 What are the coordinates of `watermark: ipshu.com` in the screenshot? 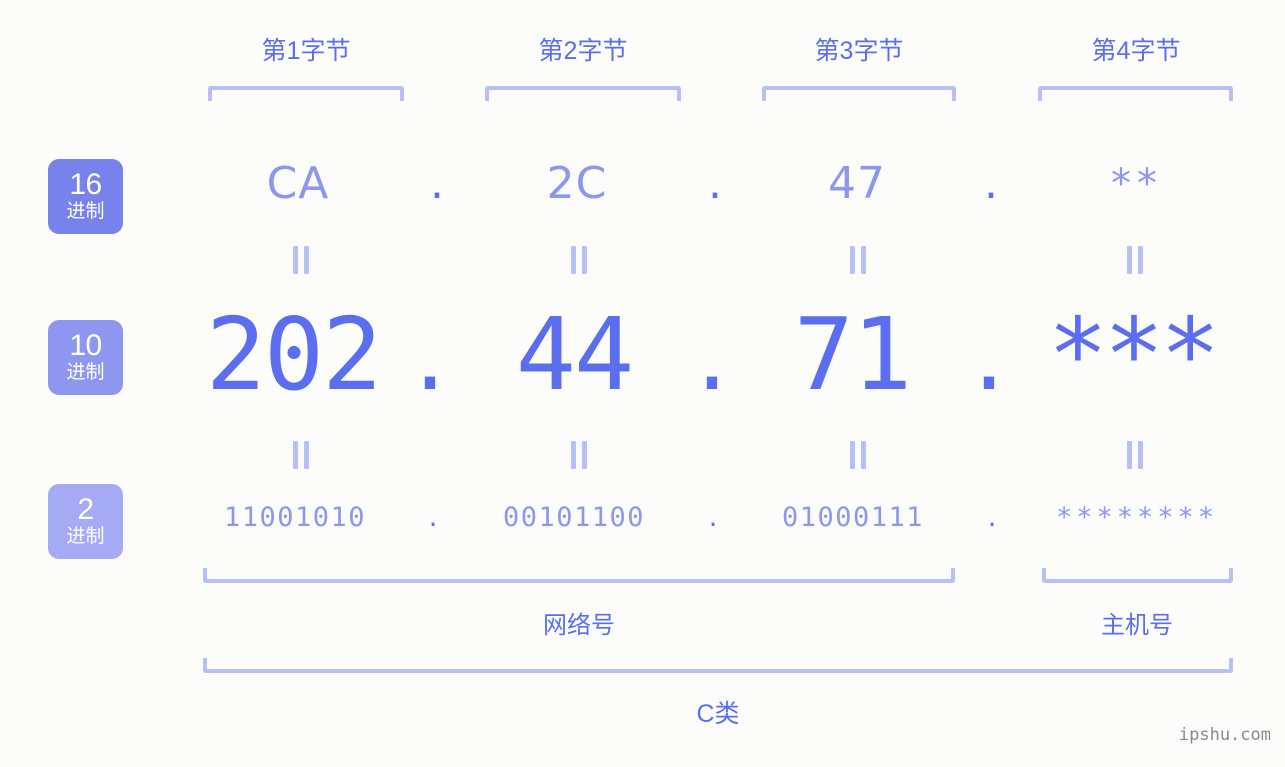 It's located at (1224, 735).